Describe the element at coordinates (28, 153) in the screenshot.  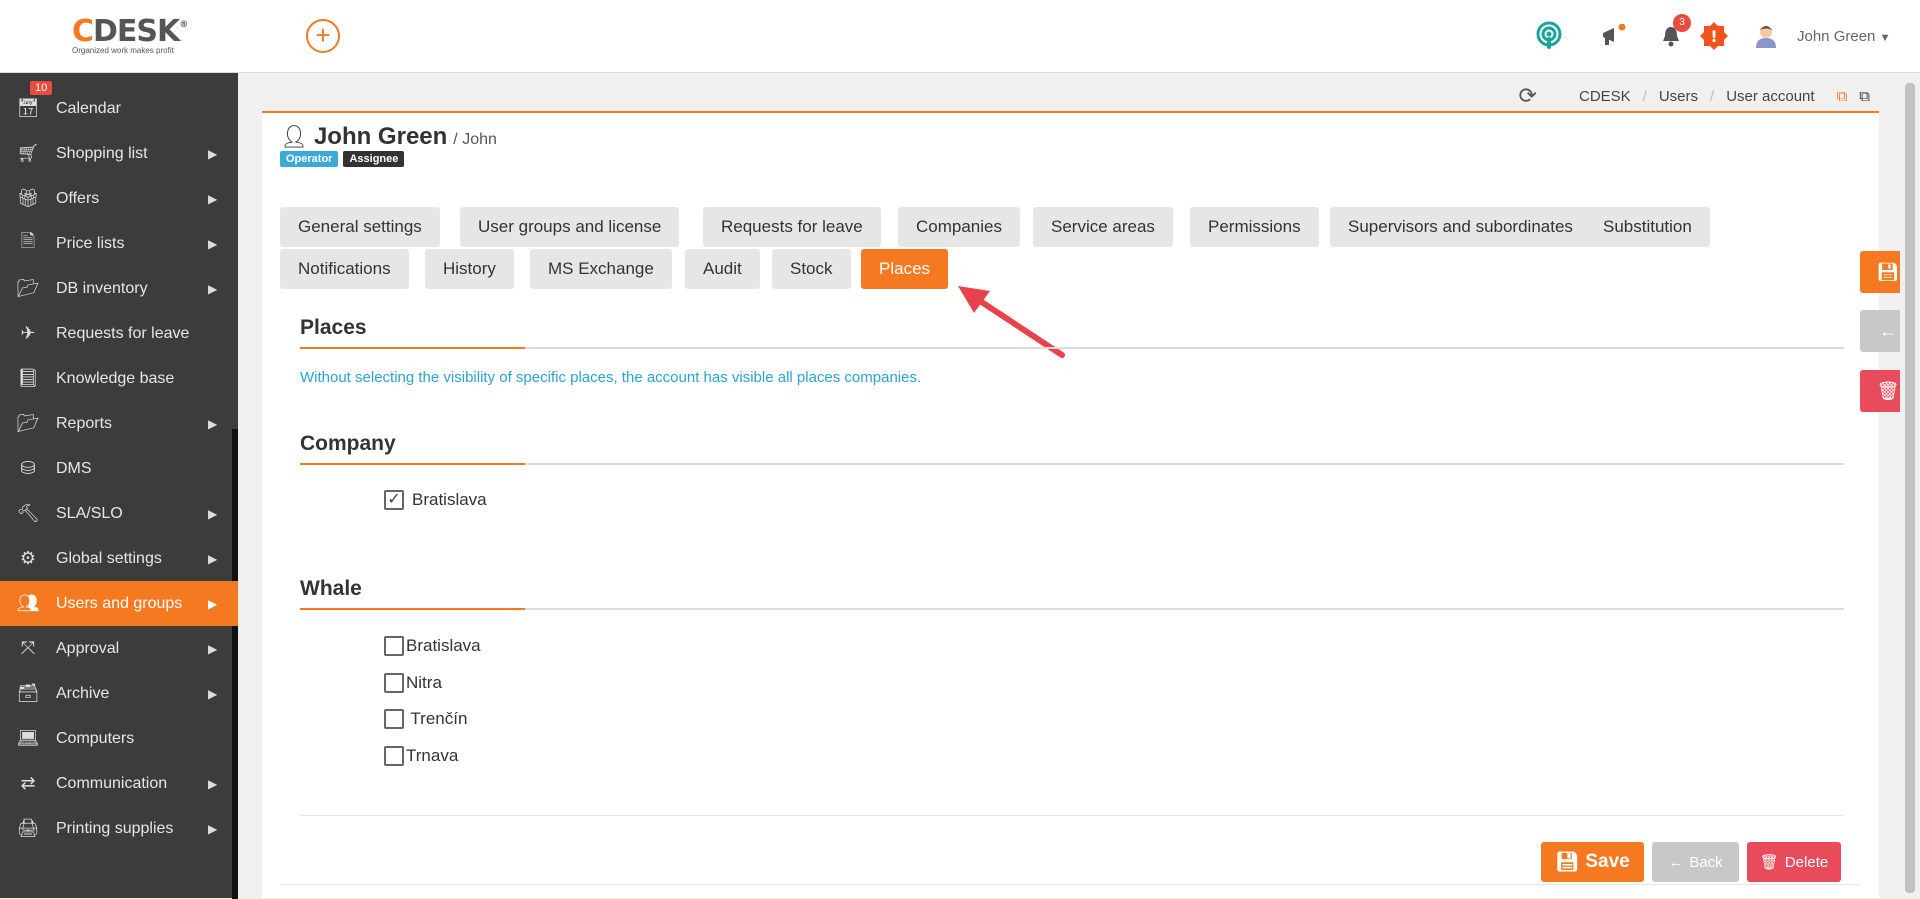
I see `cart-icon: 🛒︎` at that location.